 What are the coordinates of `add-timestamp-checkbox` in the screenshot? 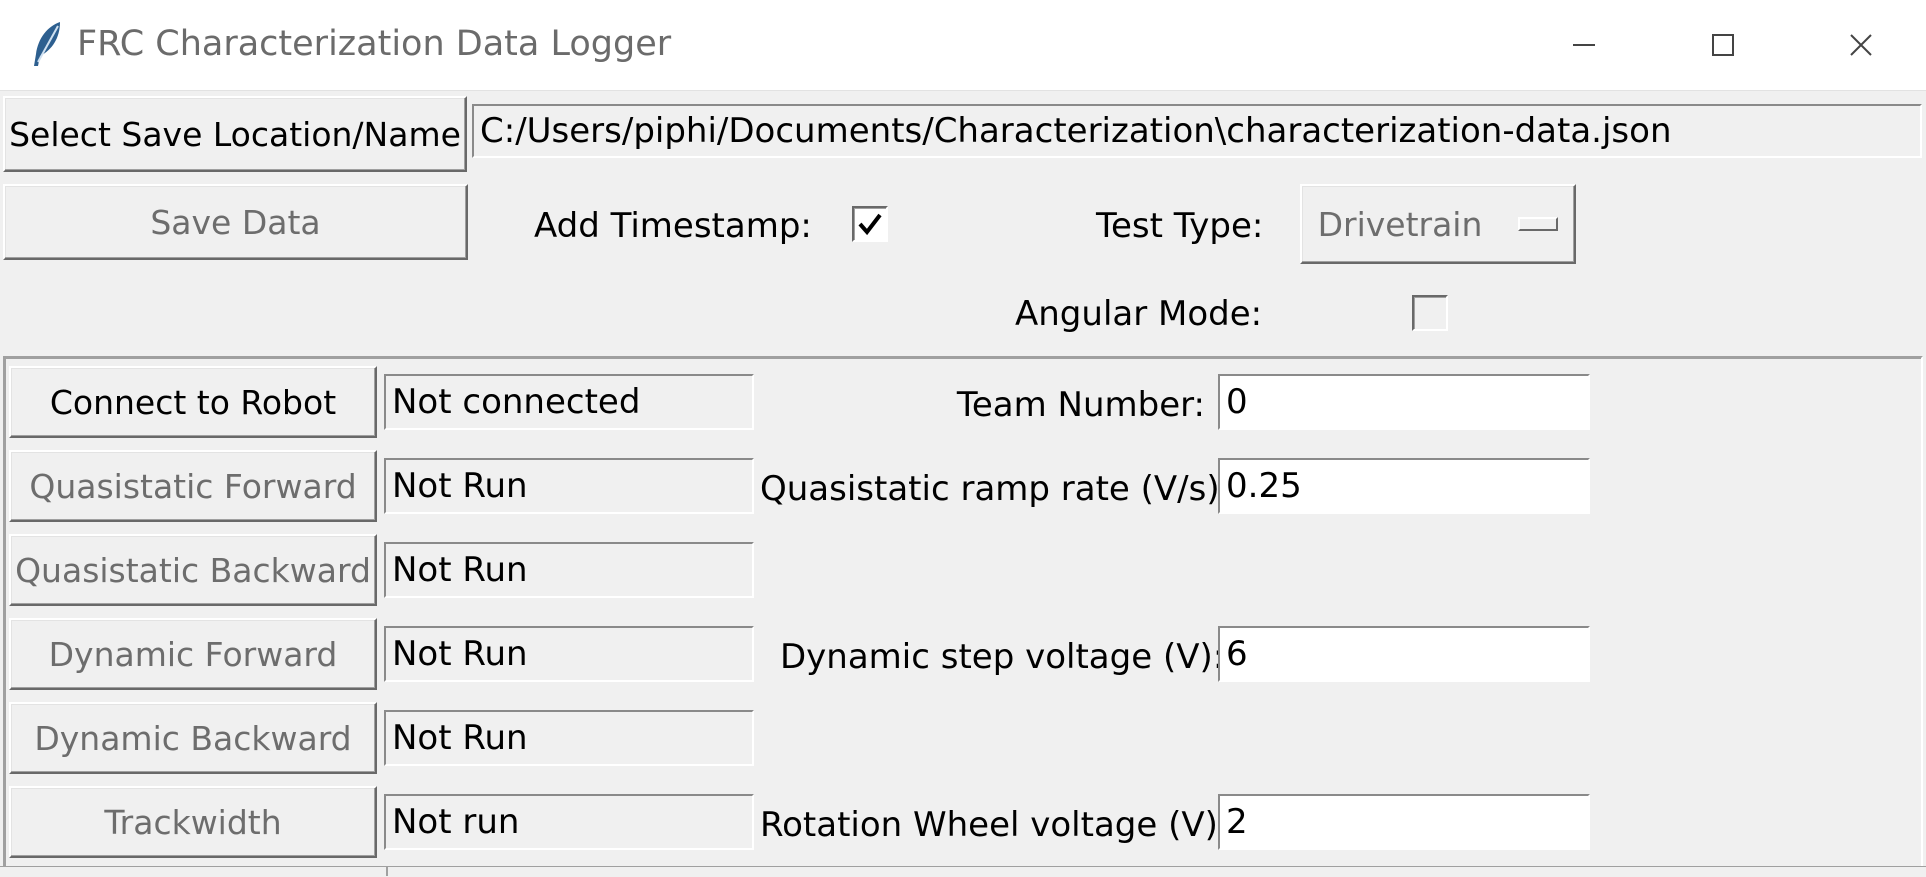 It's located at (870, 224).